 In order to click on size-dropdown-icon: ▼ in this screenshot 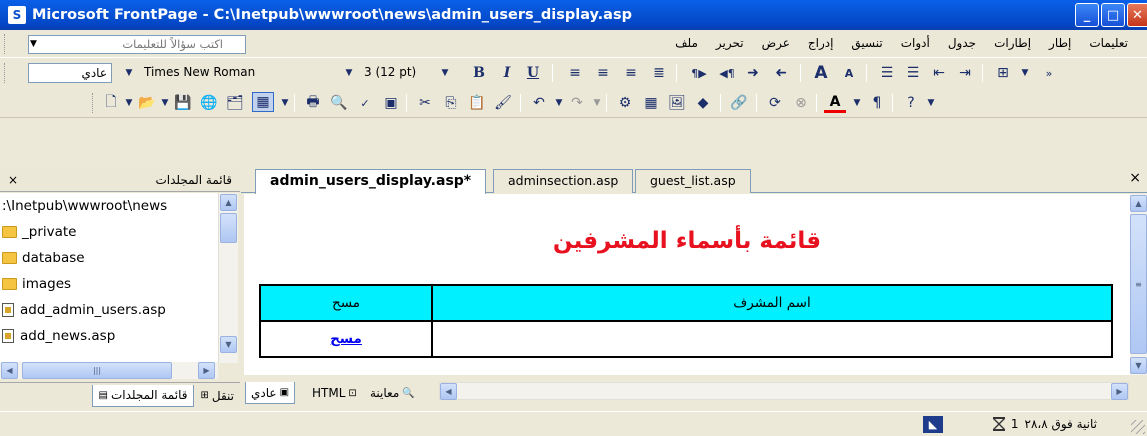, I will do `click(445, 73)`.